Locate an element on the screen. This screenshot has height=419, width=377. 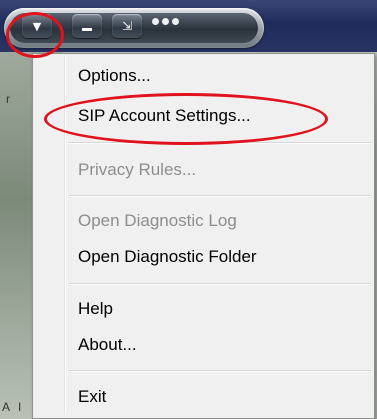
menu-item-help: Help is located at coordinates (95, 309).